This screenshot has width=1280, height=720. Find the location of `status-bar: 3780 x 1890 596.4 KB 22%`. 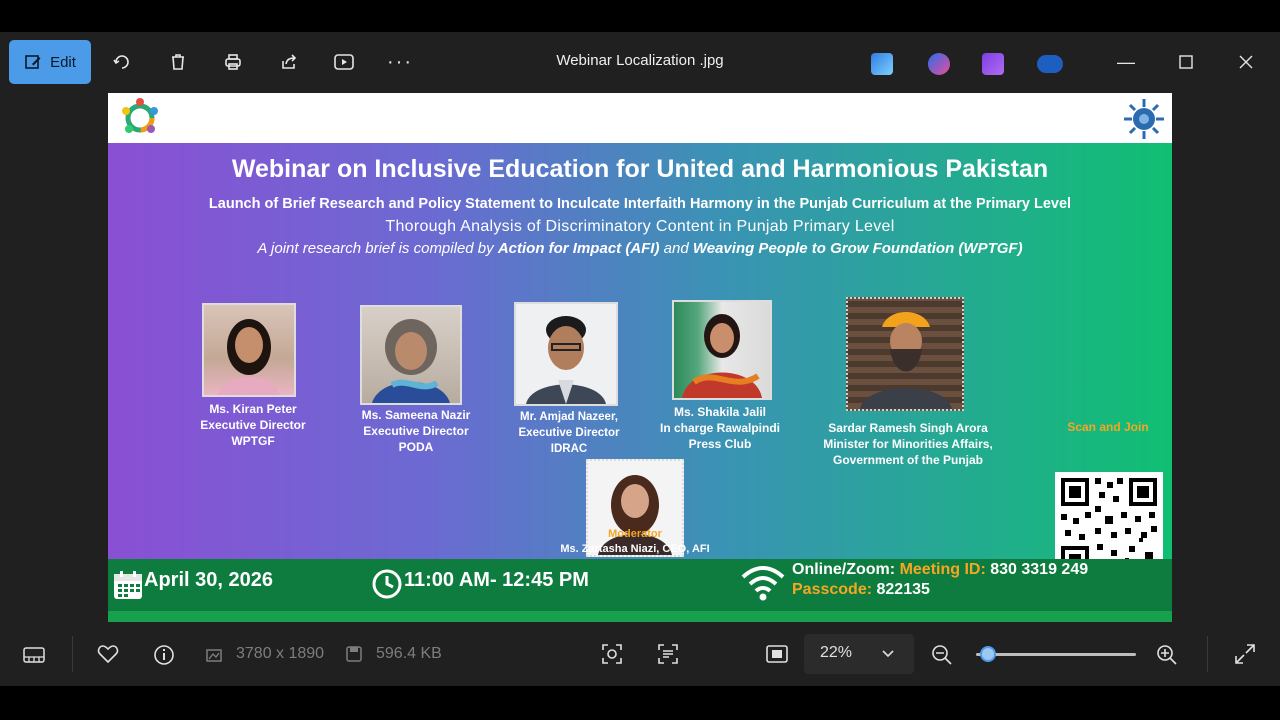

status-bar: 3780 x 1890 596.4 KB 22% is located at coordinates (640, 654).